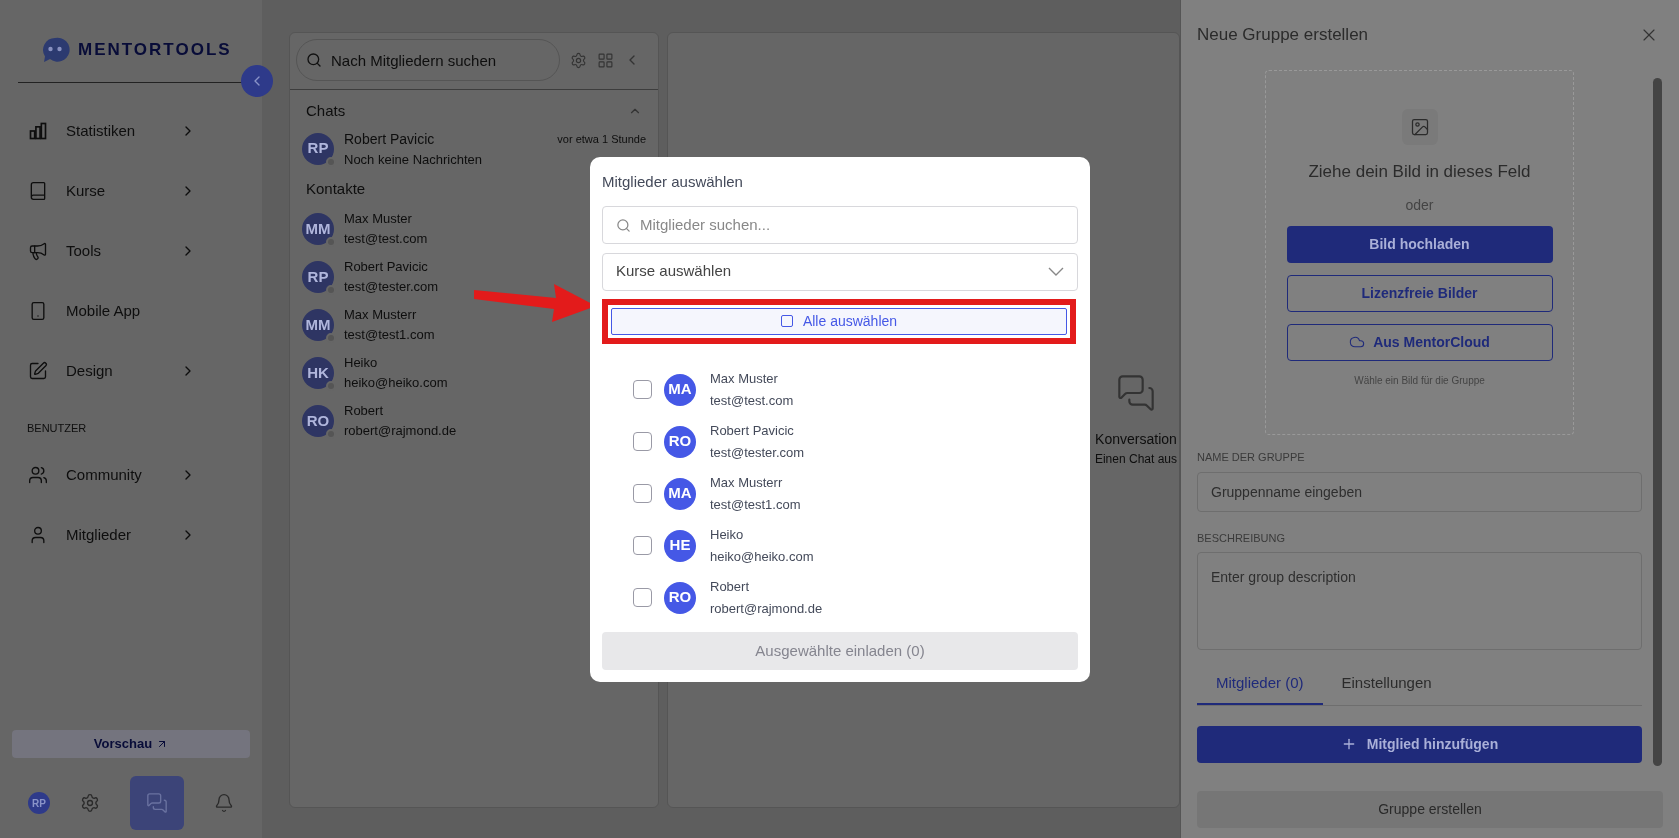 This screenshot has width=1679, height=838. What do you see at coordinates (601, 139) in the screenshot?
I see `chat-time: vor etwa 1 Stunde` at bounding box center [601, 139].